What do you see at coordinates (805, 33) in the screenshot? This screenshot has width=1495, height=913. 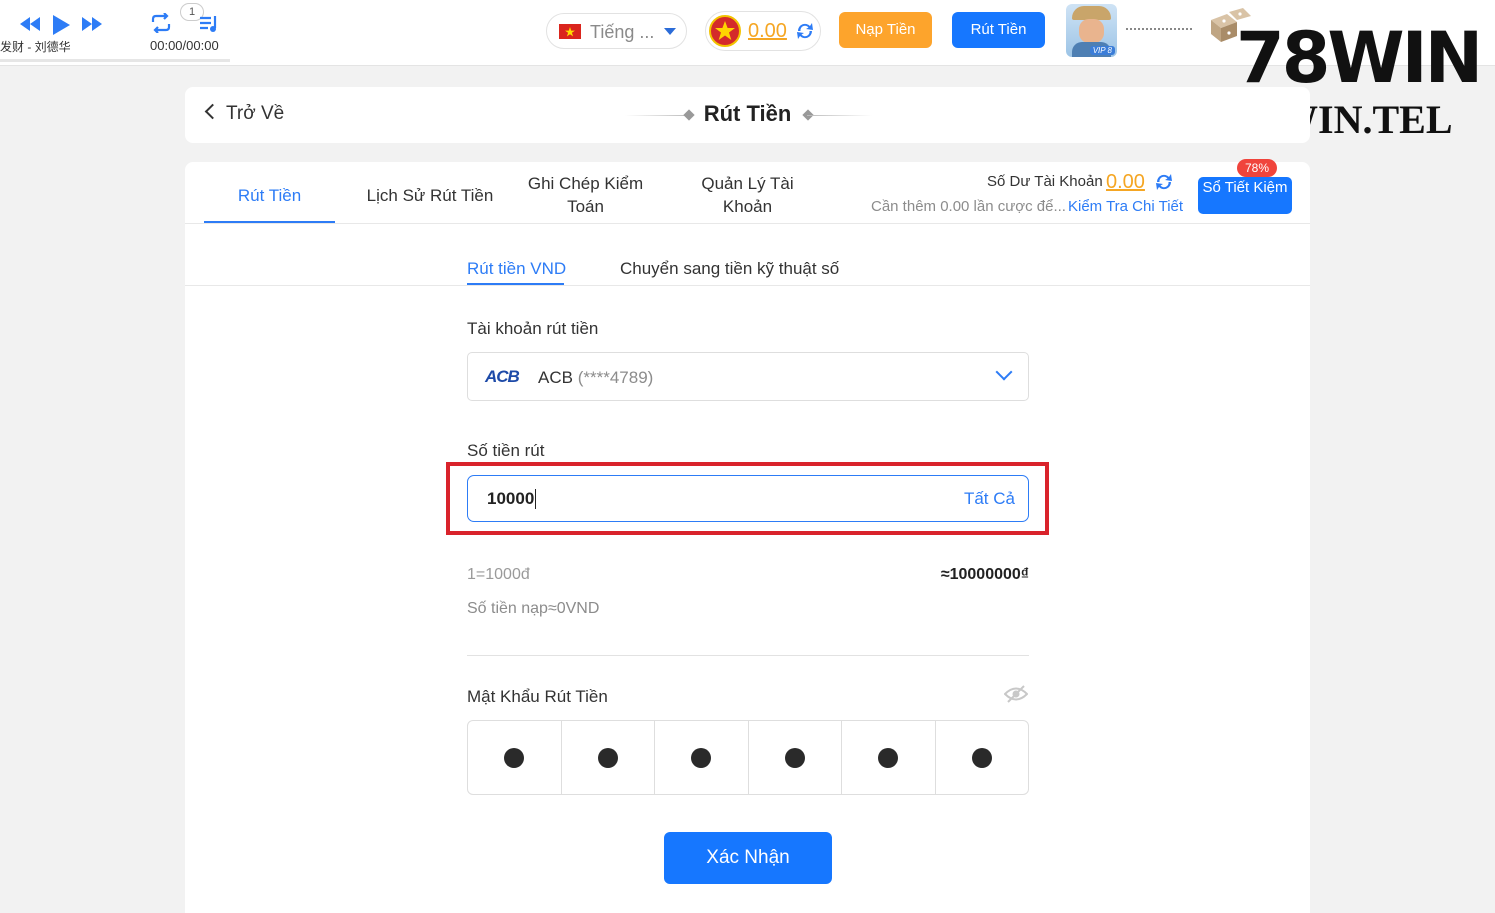 I see `refresh-icon` at bounding box center [805, 33].